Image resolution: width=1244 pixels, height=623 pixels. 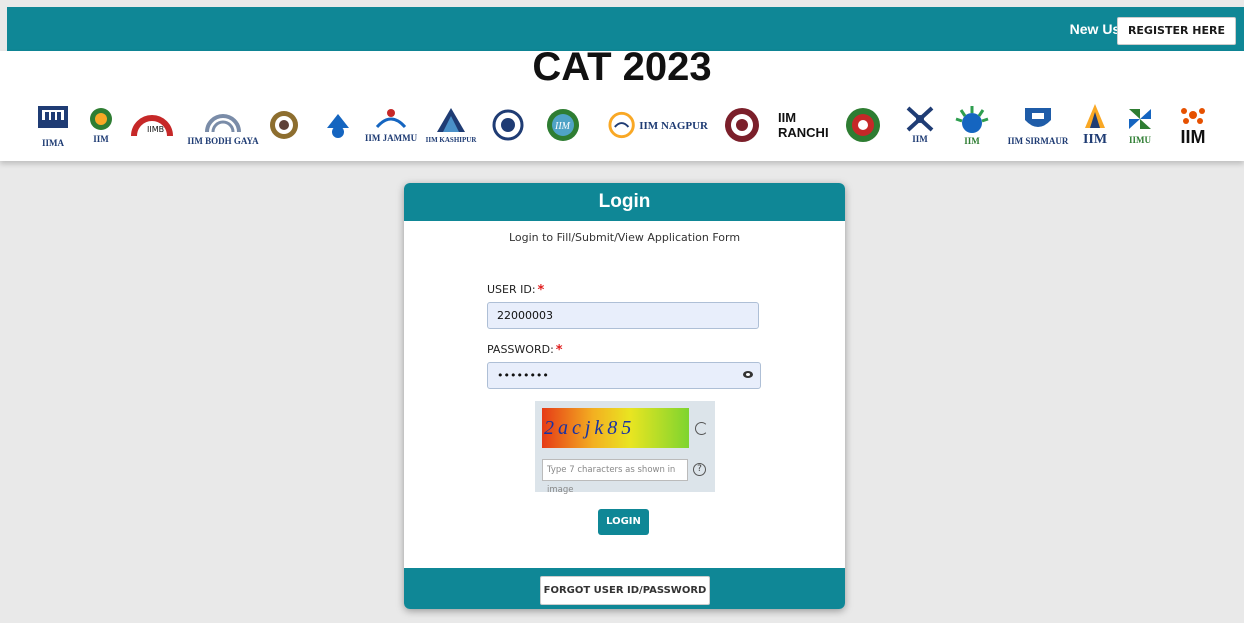 What do you see at coordinates (624, 375) in the screenshot?
I see `password-field: ••••••••` at bounding box center [624, 375].